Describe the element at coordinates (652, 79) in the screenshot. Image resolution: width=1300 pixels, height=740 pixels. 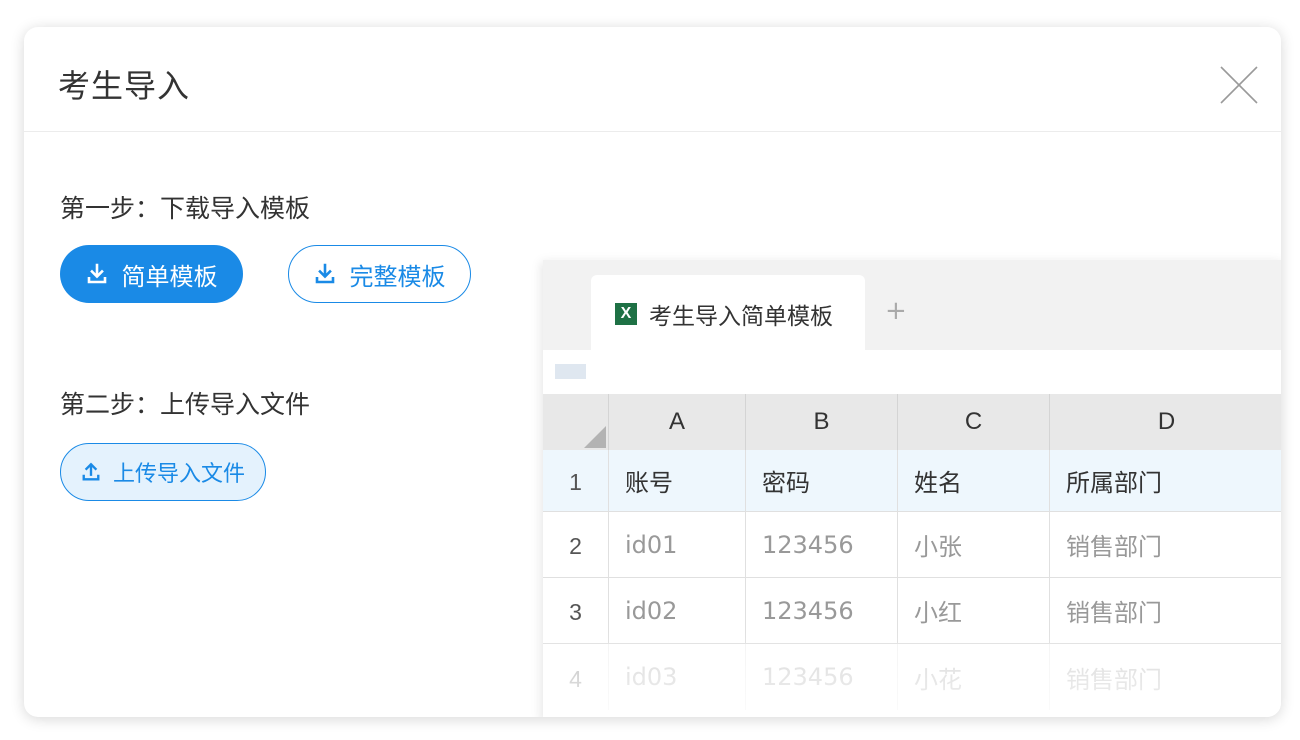
I see `modal-header: 考生导入` at that location.